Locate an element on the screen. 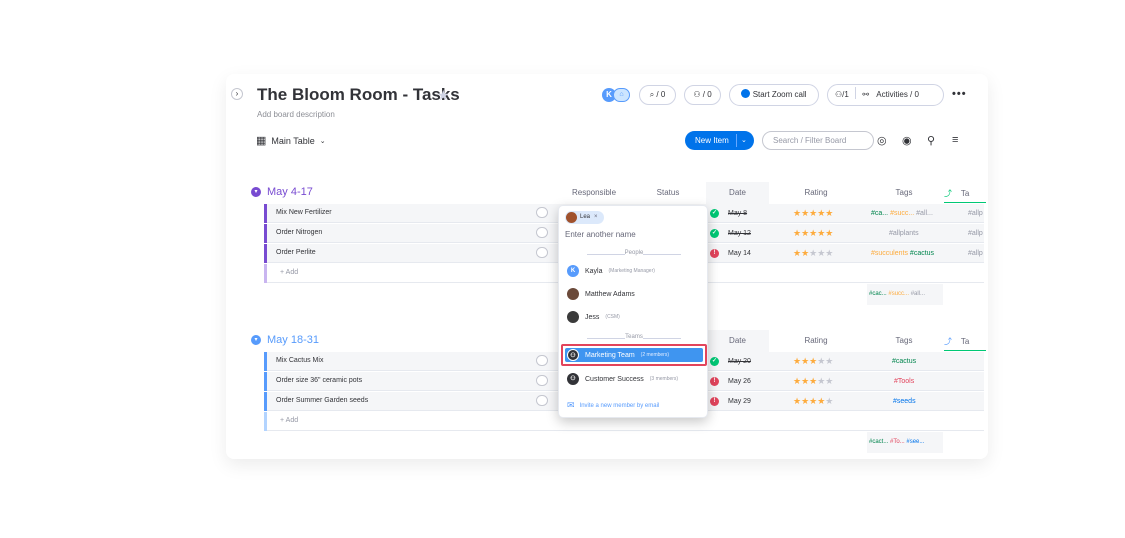 This screenshot has height=538, width=1125. date-cell: May 14 is located at coordinates (739, 253).